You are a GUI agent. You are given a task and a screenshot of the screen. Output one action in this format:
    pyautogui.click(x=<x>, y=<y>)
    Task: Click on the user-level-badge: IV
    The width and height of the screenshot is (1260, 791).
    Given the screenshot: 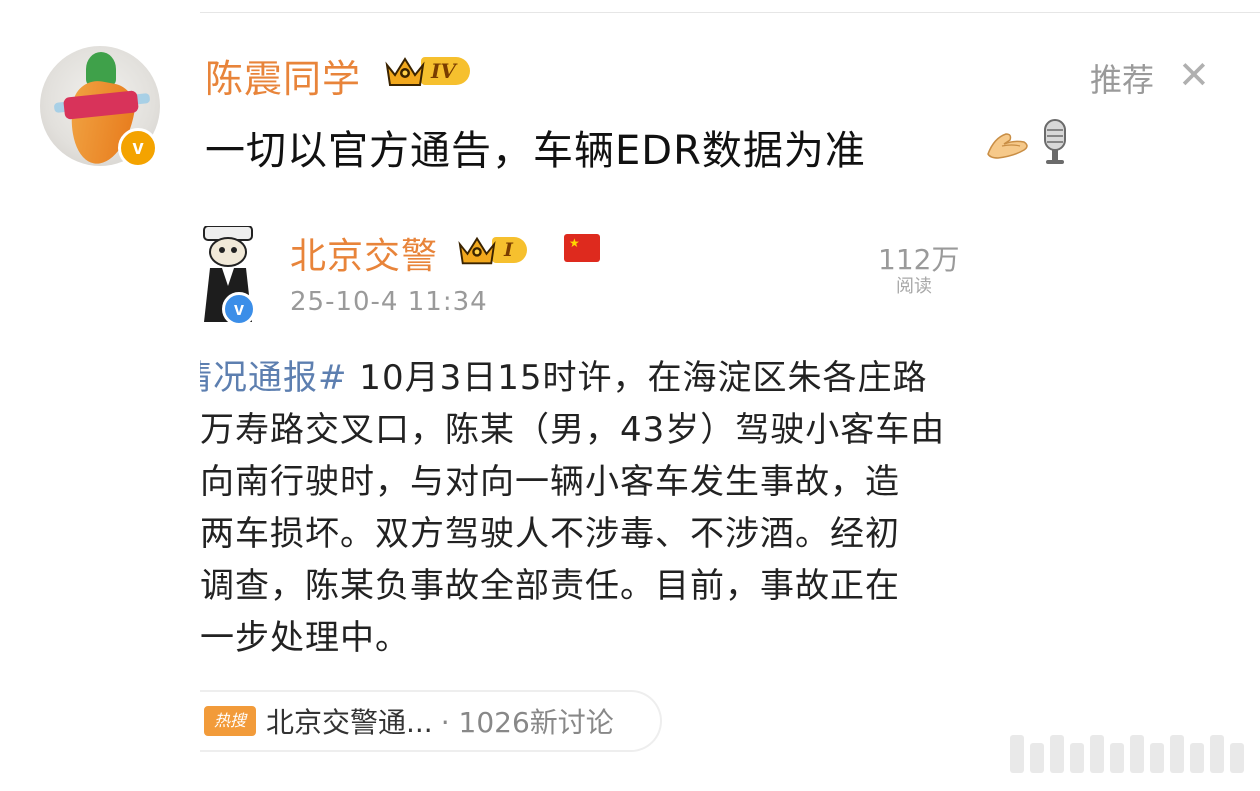 What is the action you would take?
    pyautogui.click(x=426, y=71)
    